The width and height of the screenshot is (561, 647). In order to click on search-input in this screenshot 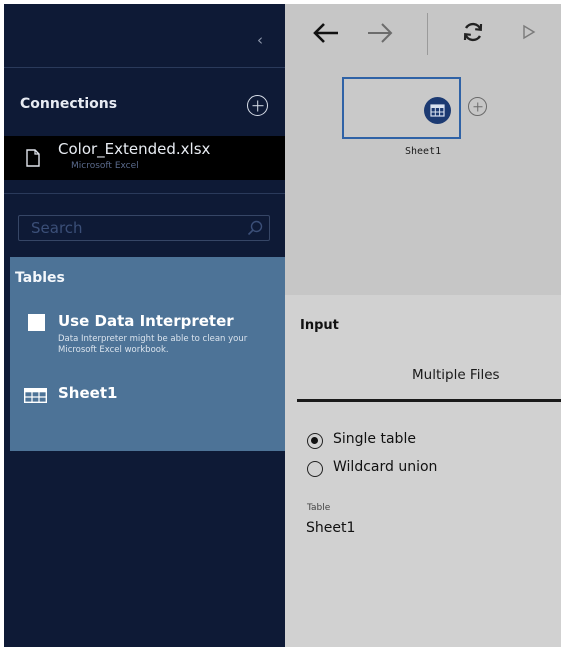, I will do `click(129, 228)`.